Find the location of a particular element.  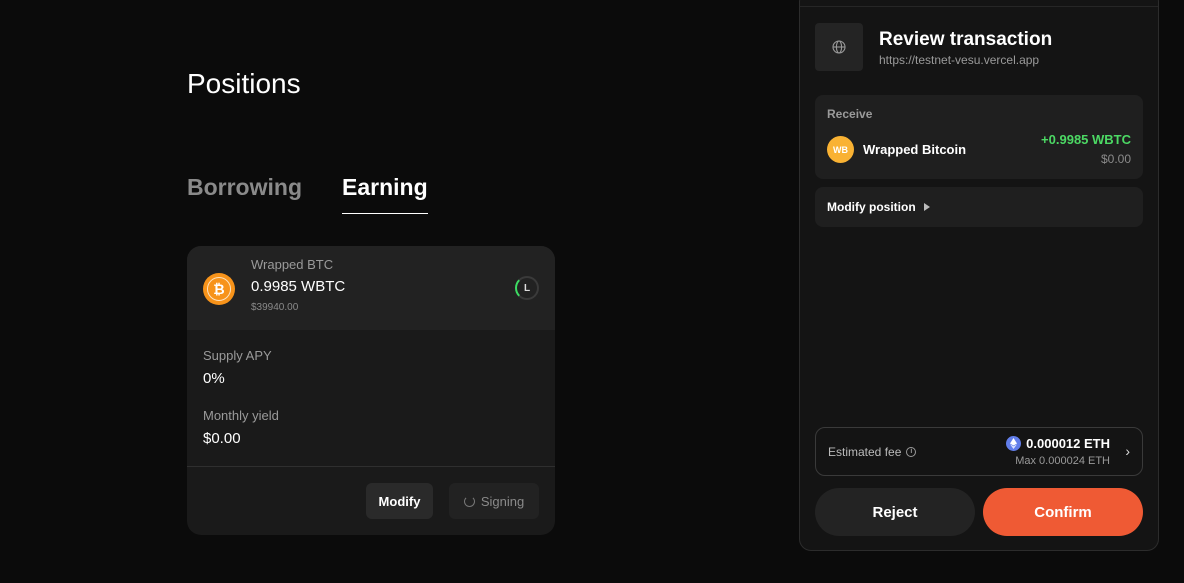

card-divider is located at coordinates (371, 466).